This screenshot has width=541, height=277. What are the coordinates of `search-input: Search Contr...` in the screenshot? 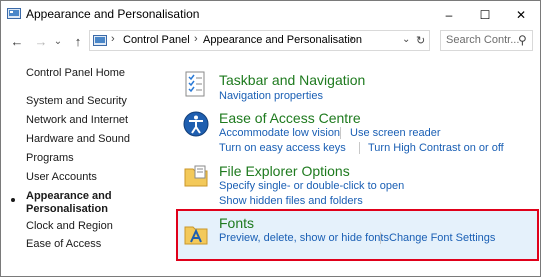 It's located at (482, 40).